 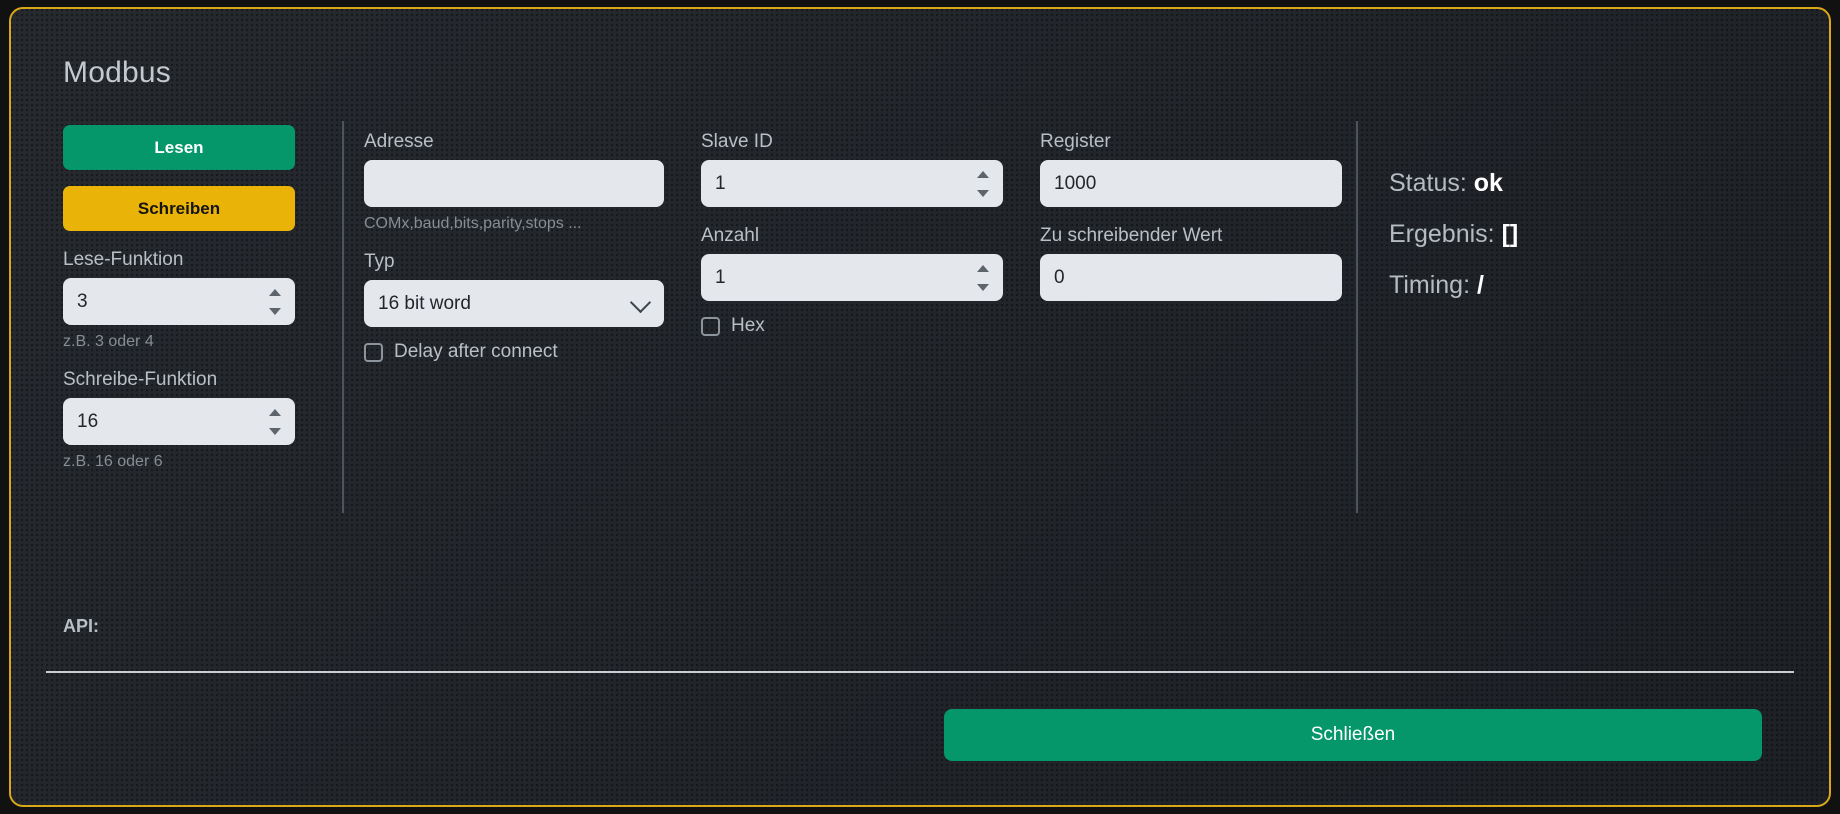 I want to click on status-value: ok, so click(x=1488, y=183).